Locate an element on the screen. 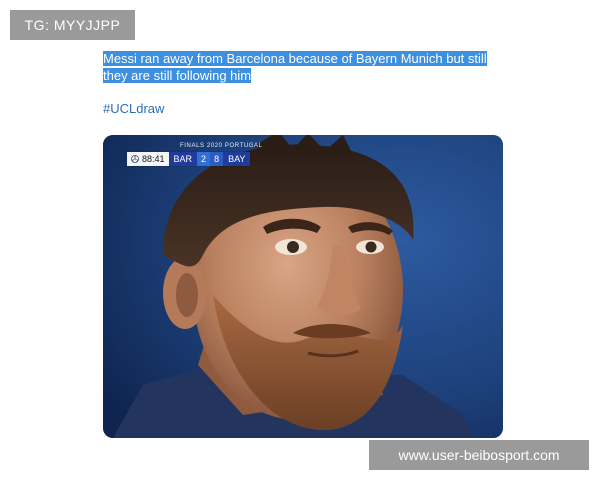 The height and width of the screenshot is (480, 600). hashtag-link: #UCLdraw is located at coordinates (133, 108).